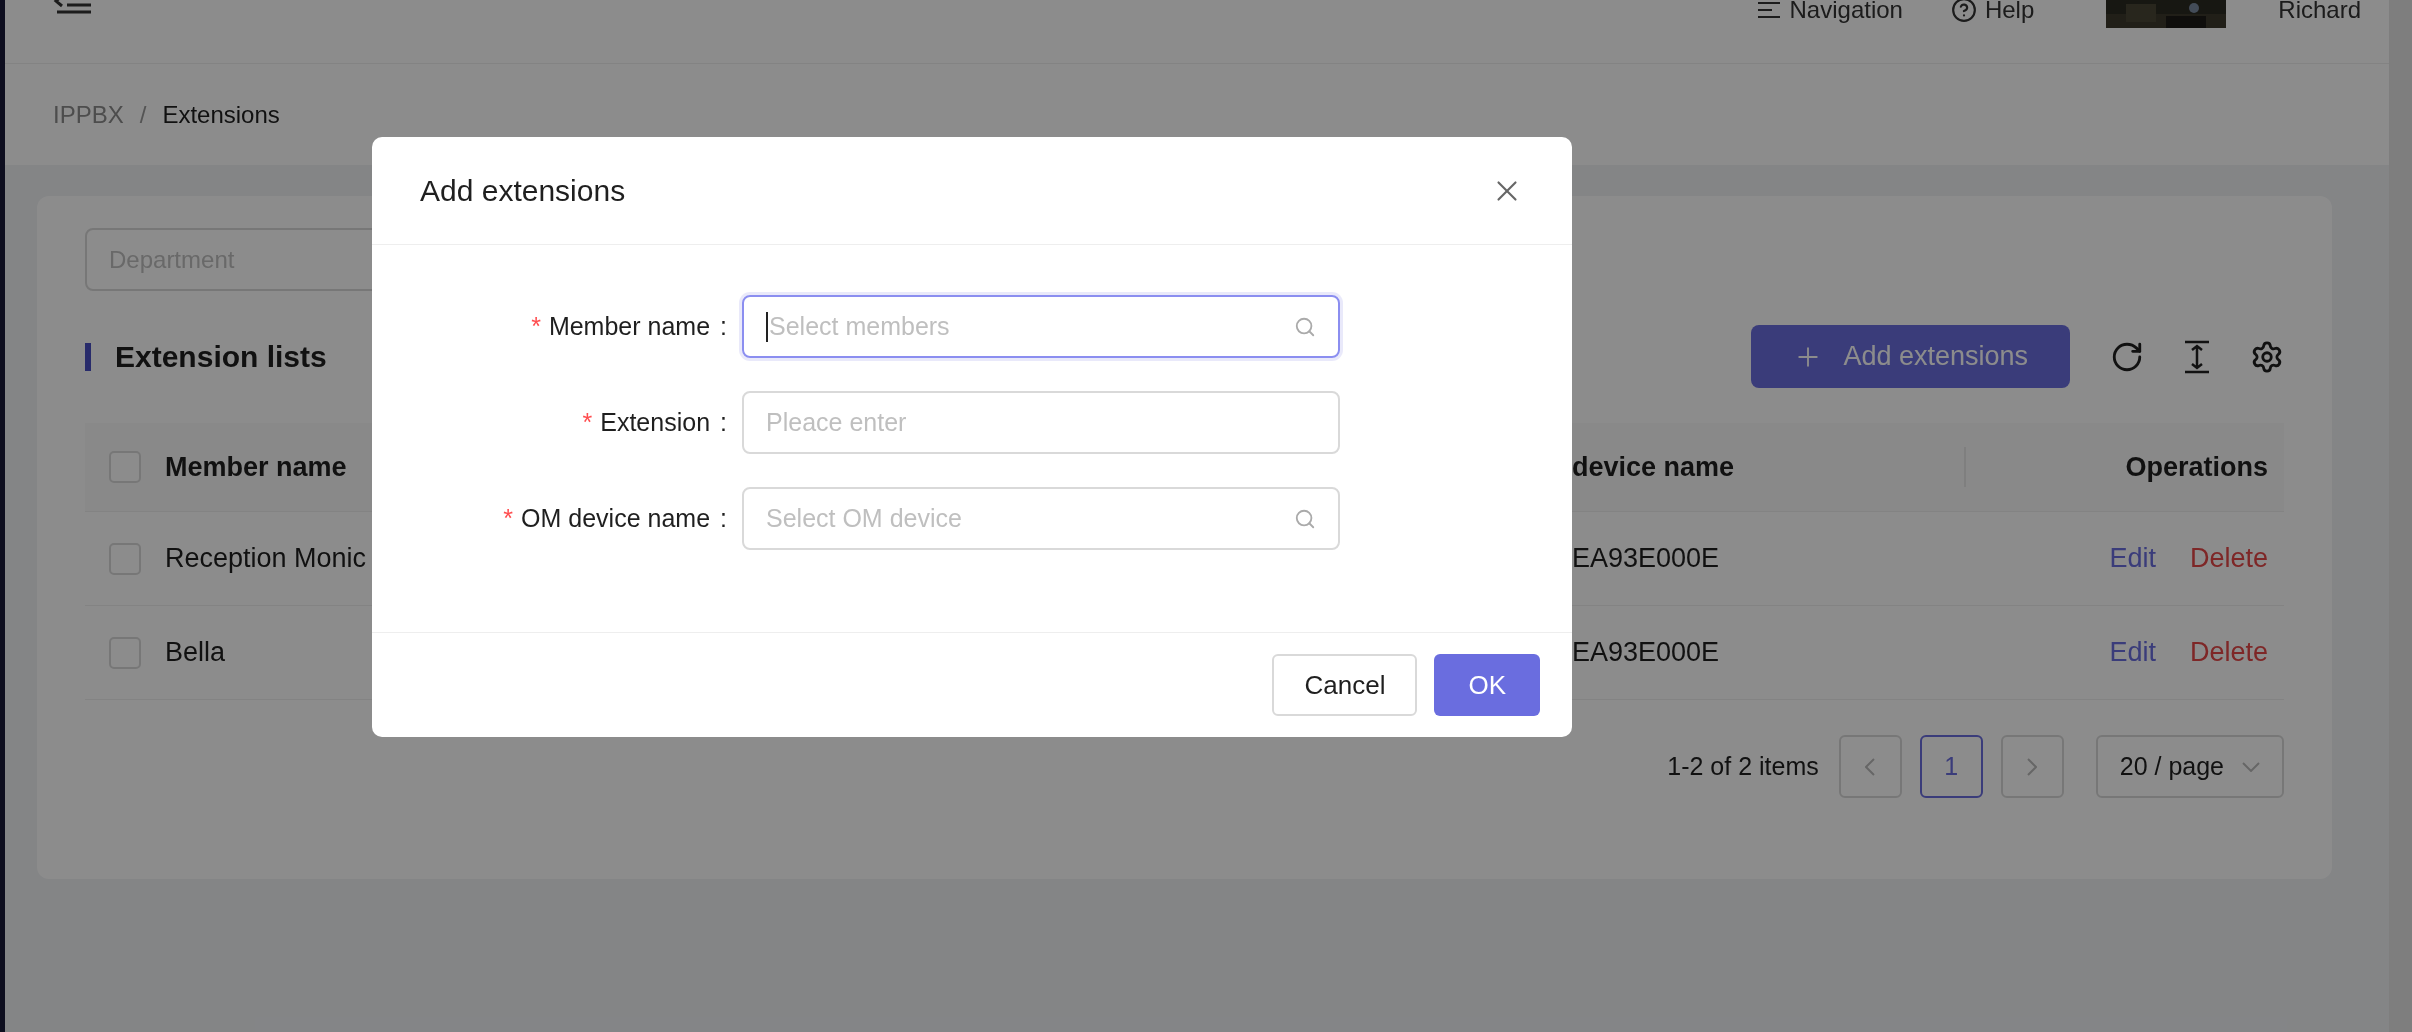 This screenshot has width=2412, height=1032. Describe the element at coordinates (88, 356) in the screenshot. I see `section-marker` at that location.